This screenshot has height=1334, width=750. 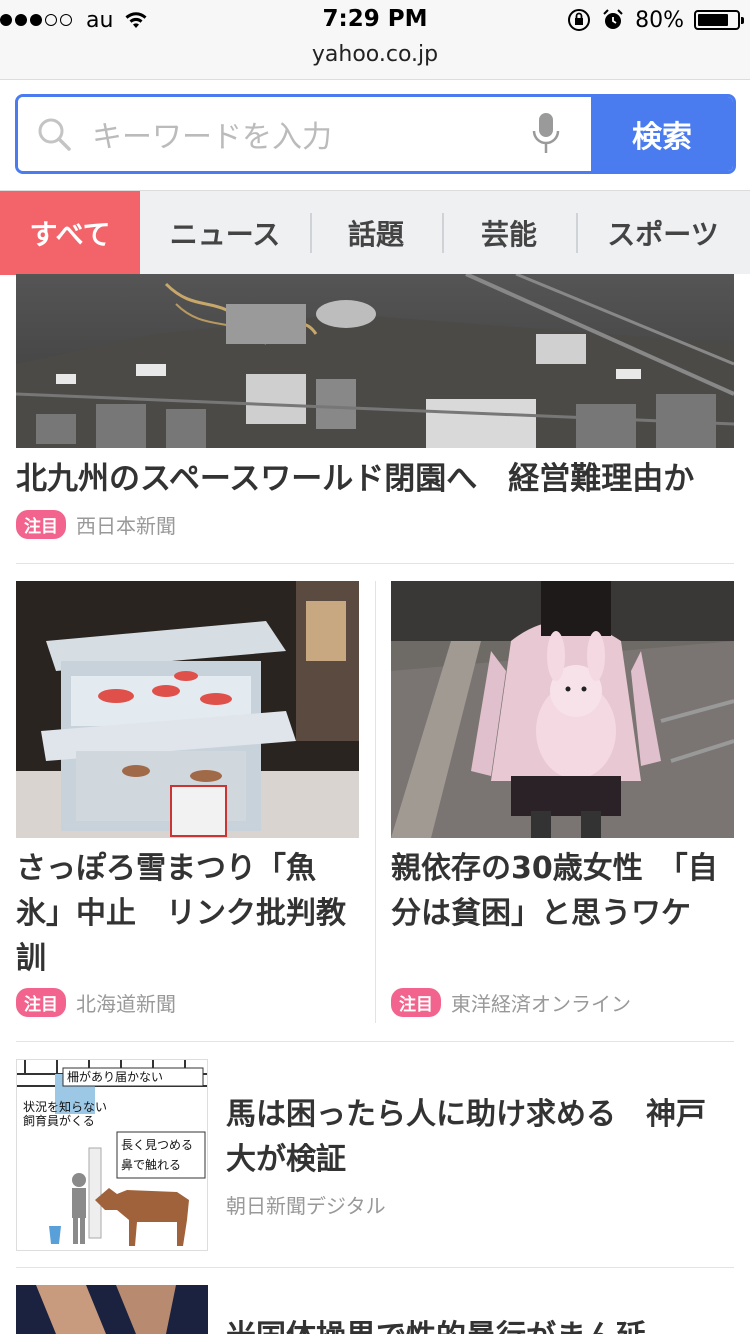 What do you see at coordinates (225, 233) in the screenshot?
I see `tab-news: ニュース` at bounding box center [225, 233].